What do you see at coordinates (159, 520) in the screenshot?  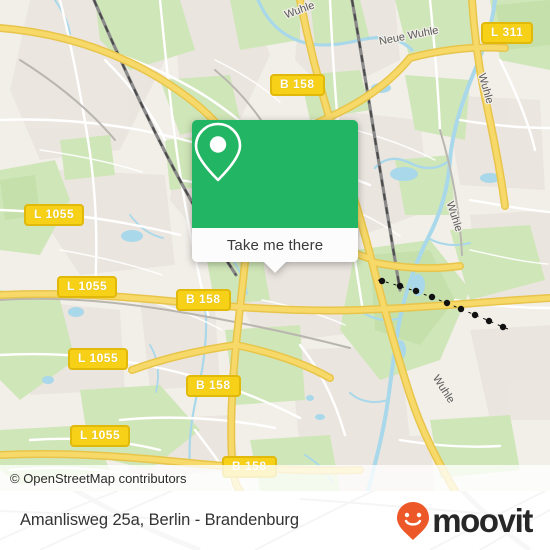 I see `address-label: Amanlisweg 25a, Berlin - Brandenburg` at bounding box center [159, 520].